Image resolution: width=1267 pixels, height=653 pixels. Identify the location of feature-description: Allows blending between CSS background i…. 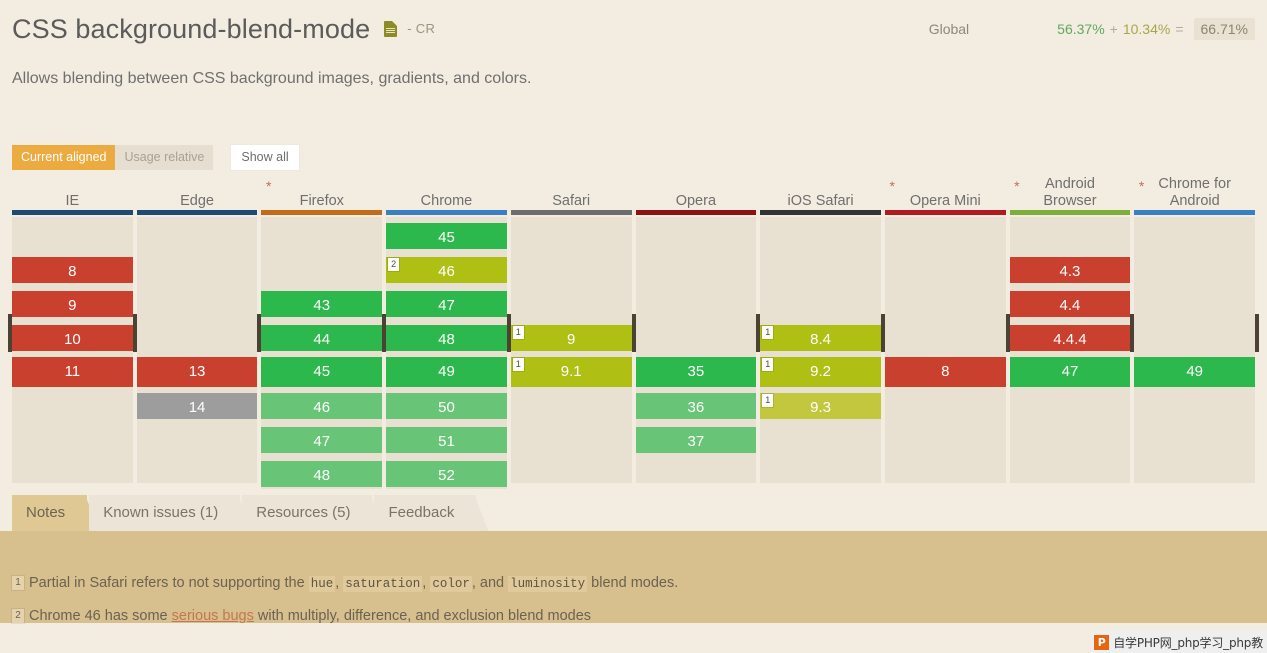
(272, 78).